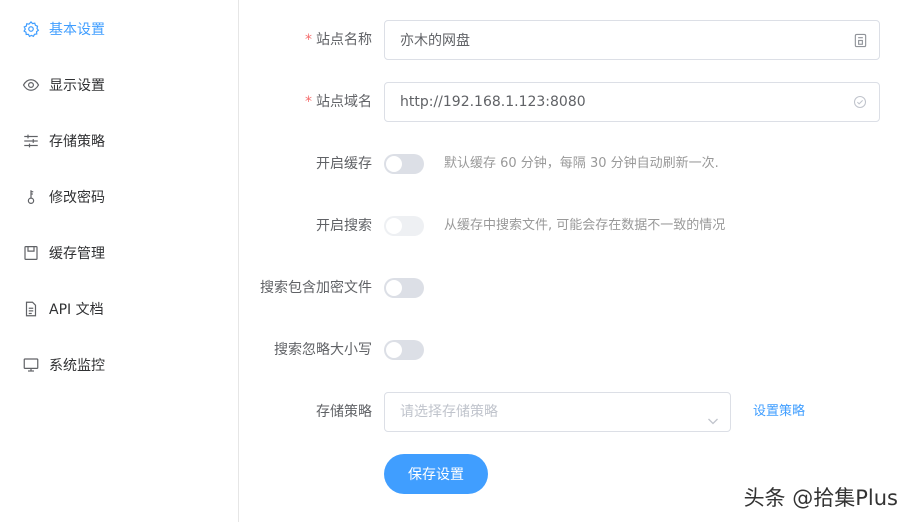  What do you see at coordinates (779, 412) in the screenshot?
I see `set-strategy-link: 设置策略` at bounding box center [779, 412].